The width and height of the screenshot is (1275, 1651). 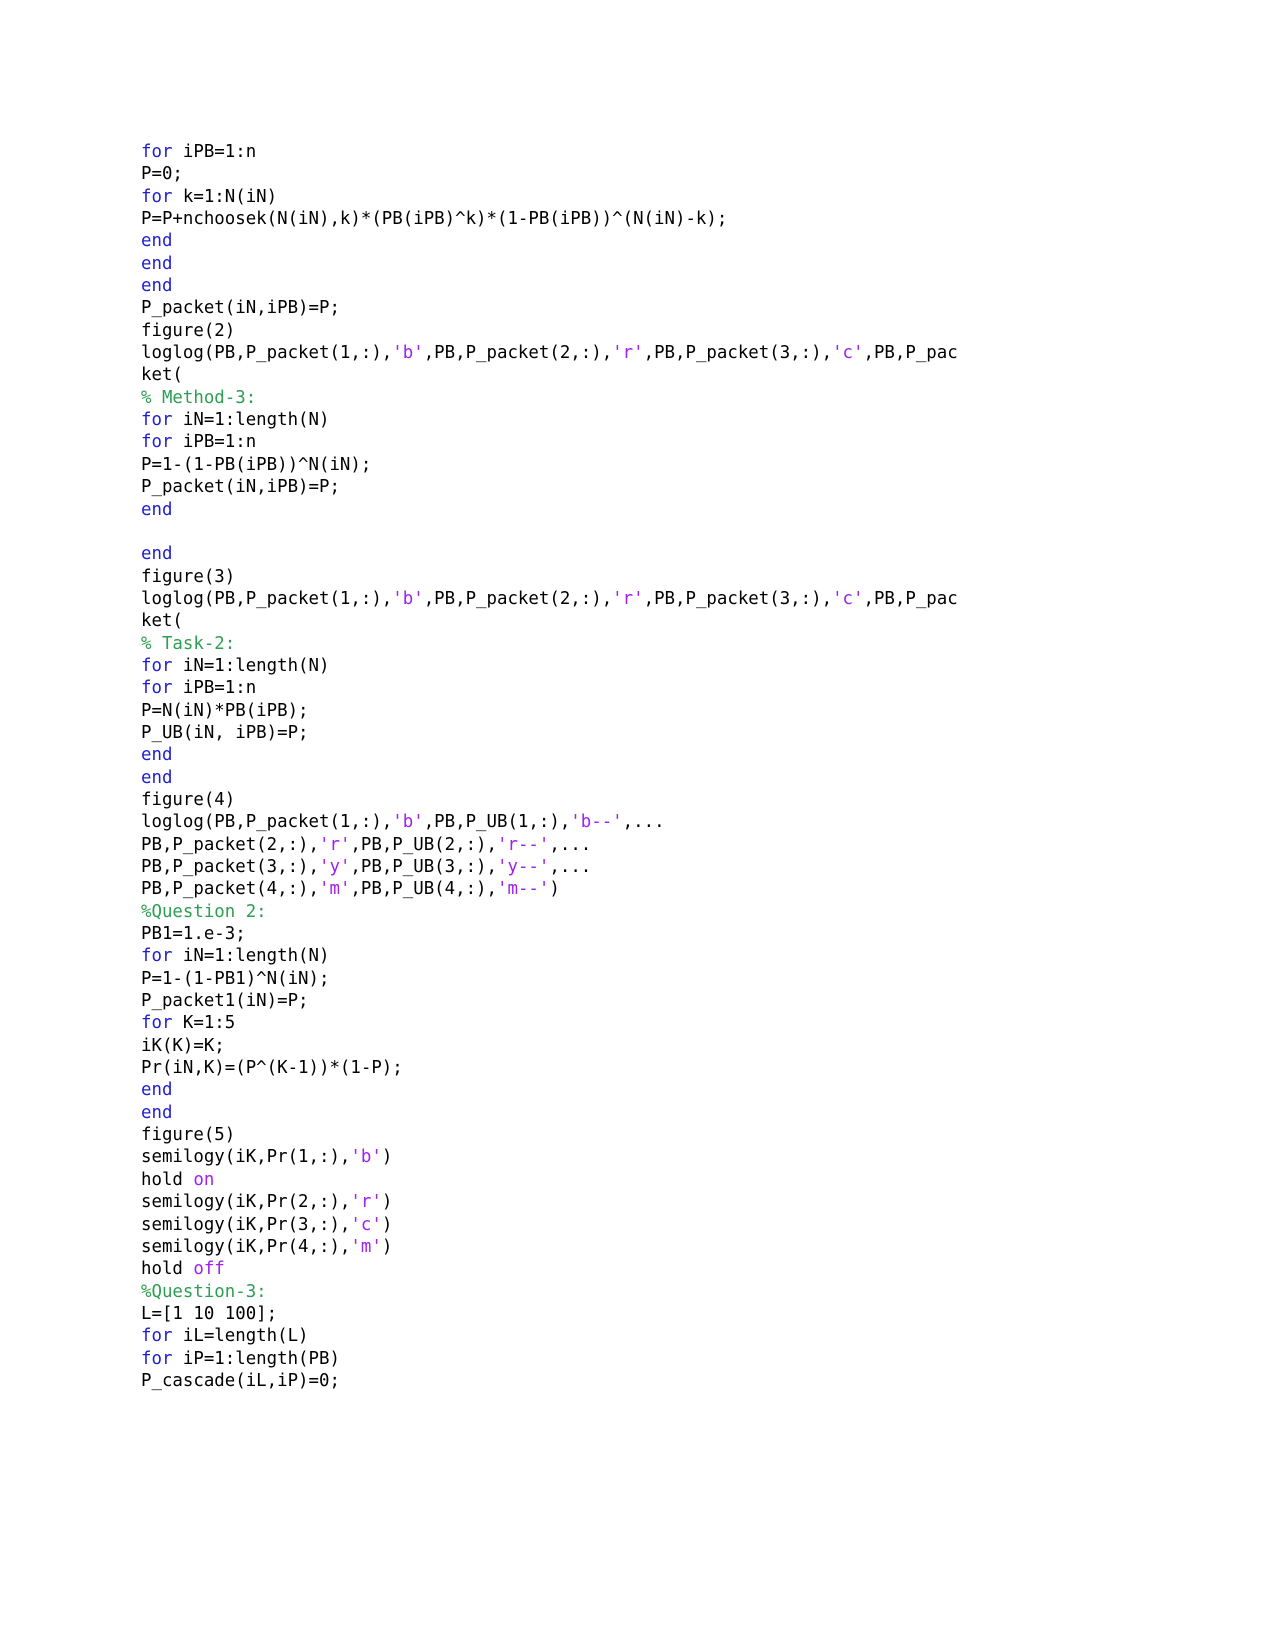 I want to click on code-line: figure(4), so click(x=641, y=800).